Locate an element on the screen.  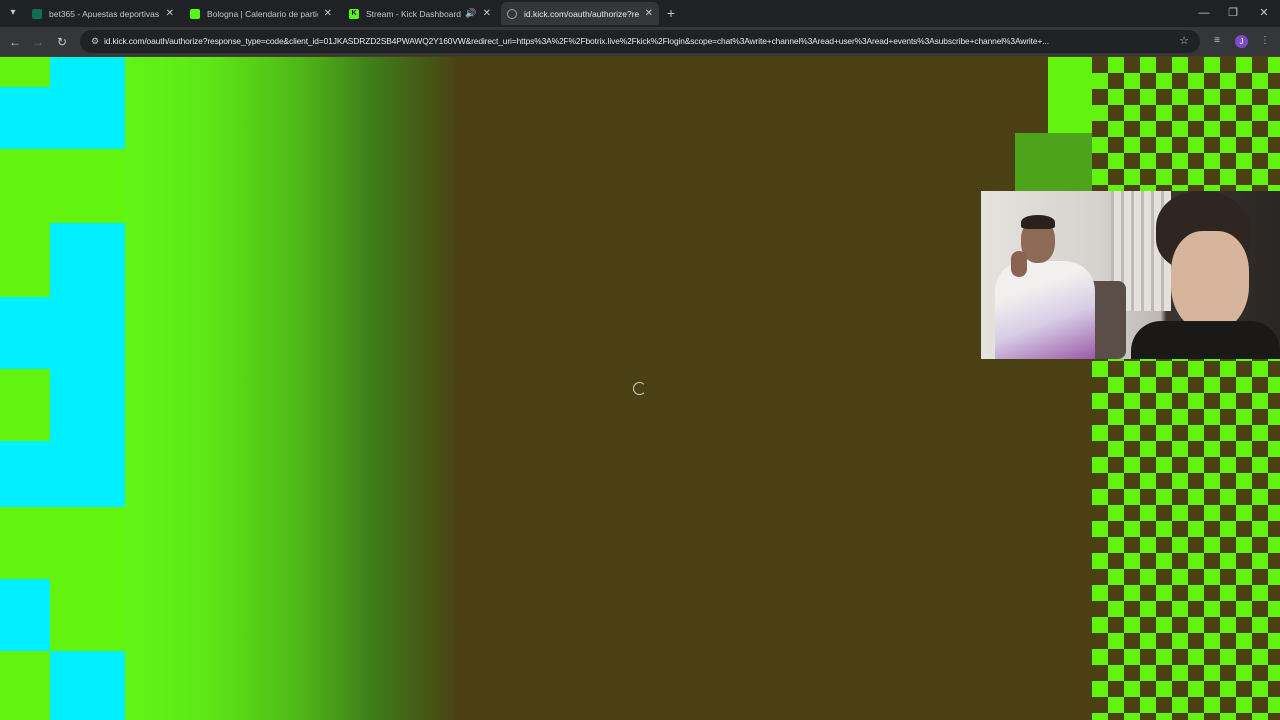
webcam-overlay is located at coordinates (1130, 275).